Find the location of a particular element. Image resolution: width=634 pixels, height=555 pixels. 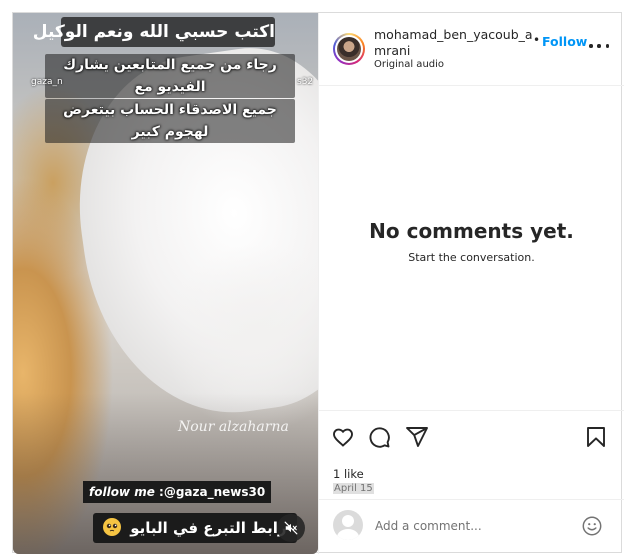

video-overlay-line-1: رجاء من جميع المتابعين يشارك الفيديو مع is located at coordinates (170, 76).